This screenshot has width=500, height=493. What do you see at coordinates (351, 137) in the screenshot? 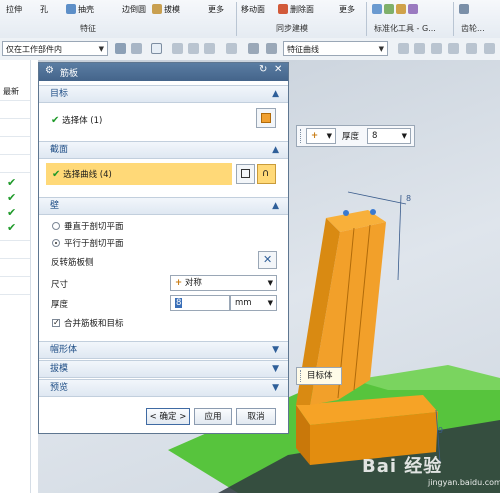
I see `float-thickness-label: 厚度` at bounding box center [351, 137].